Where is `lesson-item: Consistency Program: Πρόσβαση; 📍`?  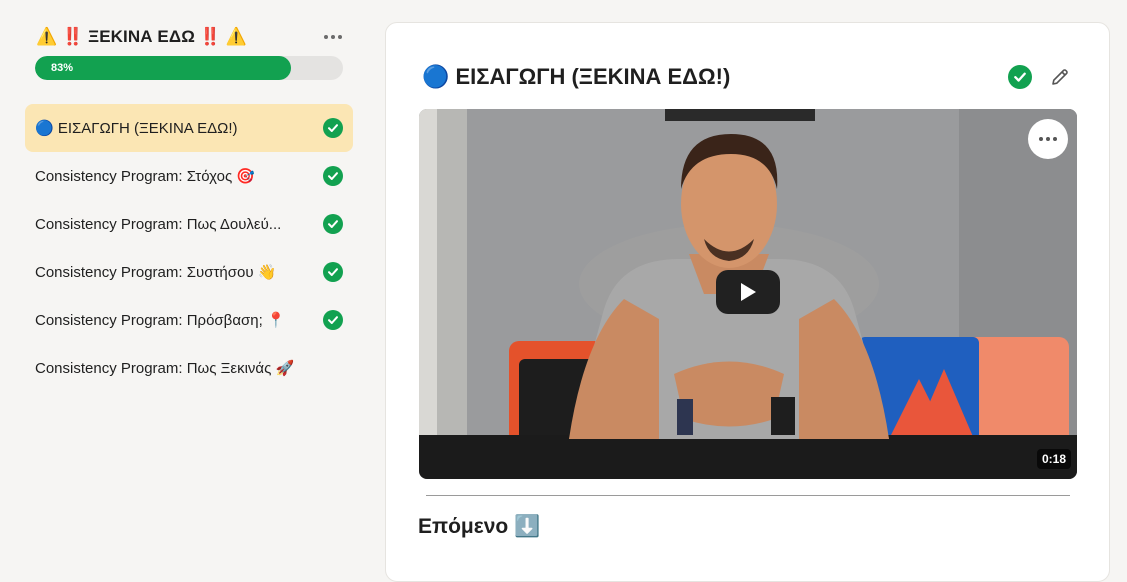 lesson-item: Consistency Program: Πρόσβαση; 📍 is located at coordinates (189, 320).